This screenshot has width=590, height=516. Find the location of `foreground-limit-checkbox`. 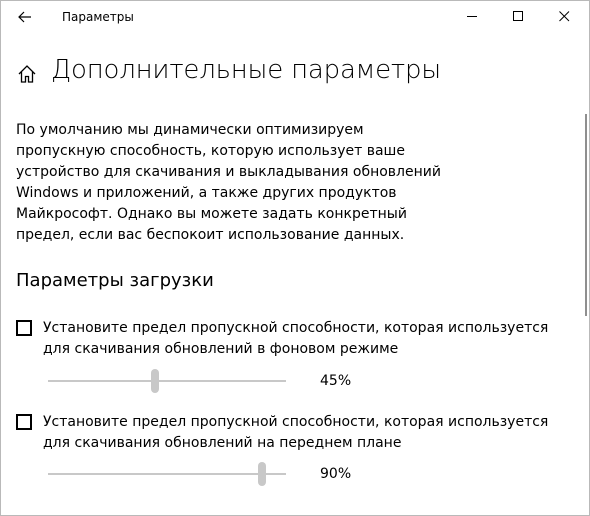

foreground-limit-checkbox is located at coordinates (24, 422).